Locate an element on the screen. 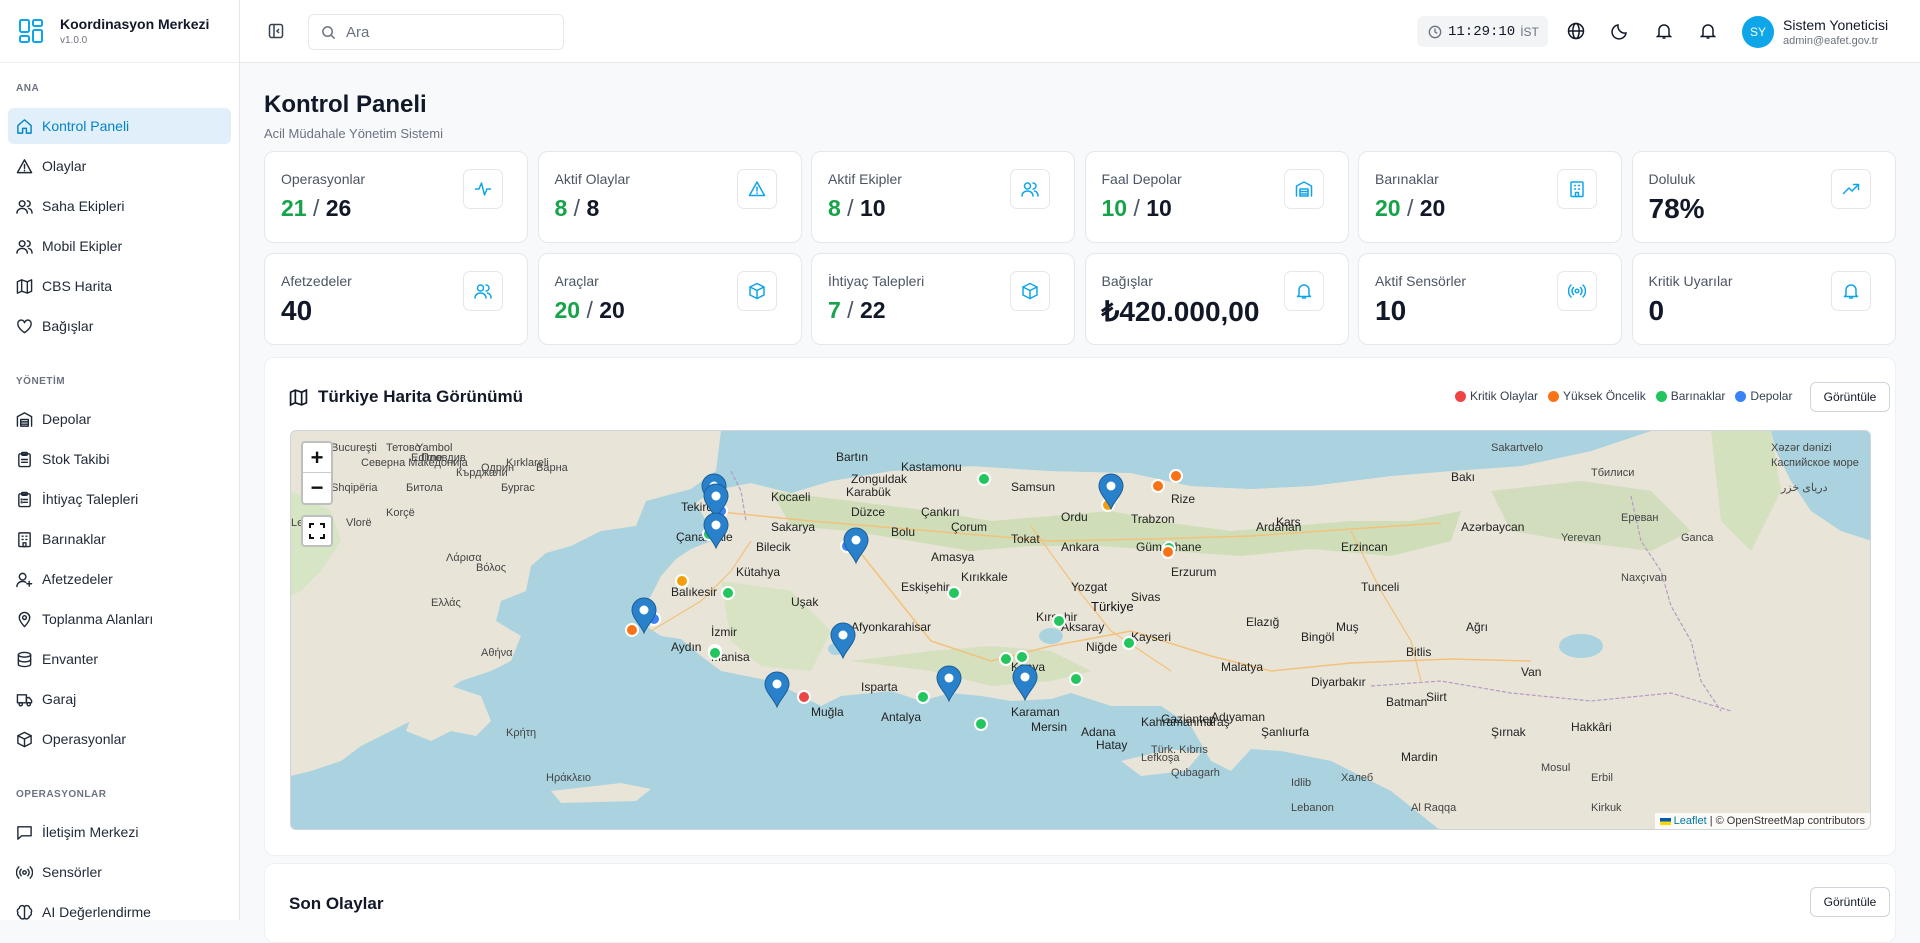 The image size is (1920, 943). leaflet-link: Leaflet is located at coordinates (1690, 821).